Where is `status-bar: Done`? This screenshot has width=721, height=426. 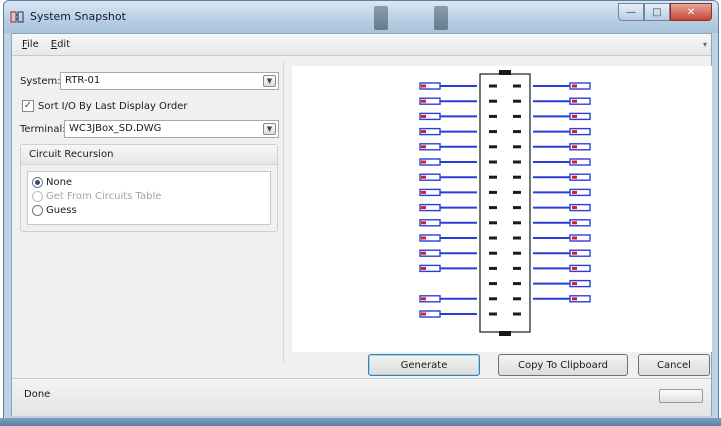
status-bar: Done is located at coordinates (361, 397).